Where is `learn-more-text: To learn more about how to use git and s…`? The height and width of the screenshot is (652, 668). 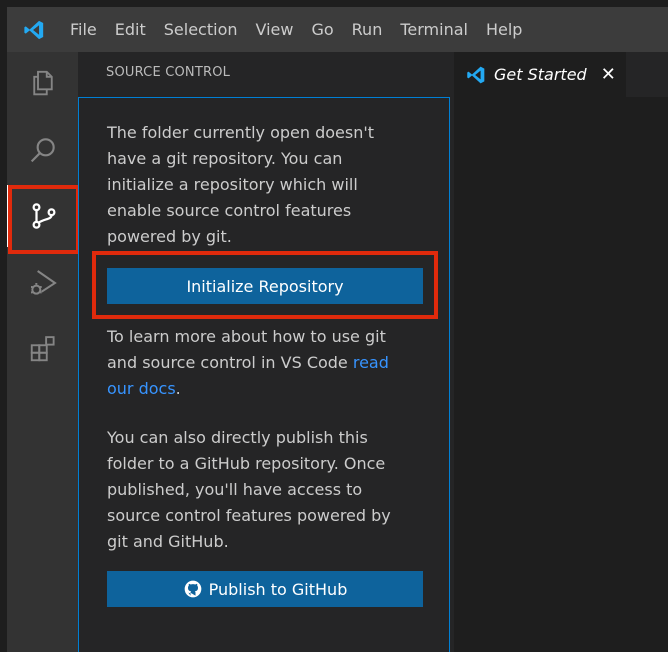 learn-more-text: To learn more about how to use git and s… is located at coordinates (257, 363).